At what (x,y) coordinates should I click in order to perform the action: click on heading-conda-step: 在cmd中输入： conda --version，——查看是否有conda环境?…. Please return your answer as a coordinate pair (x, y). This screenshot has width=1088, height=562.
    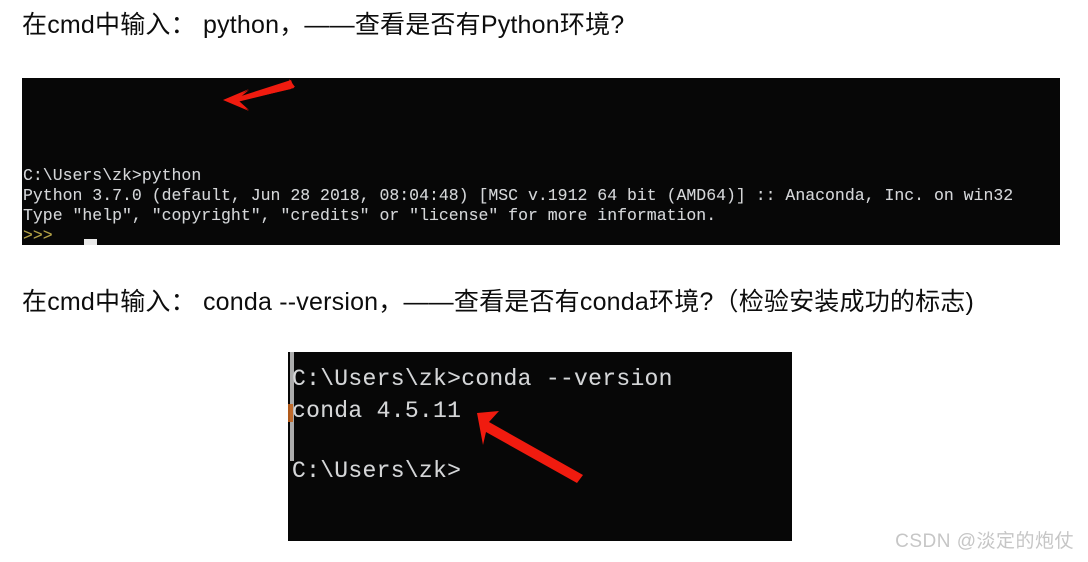
    Looking at the image, I should click on (498, 302).